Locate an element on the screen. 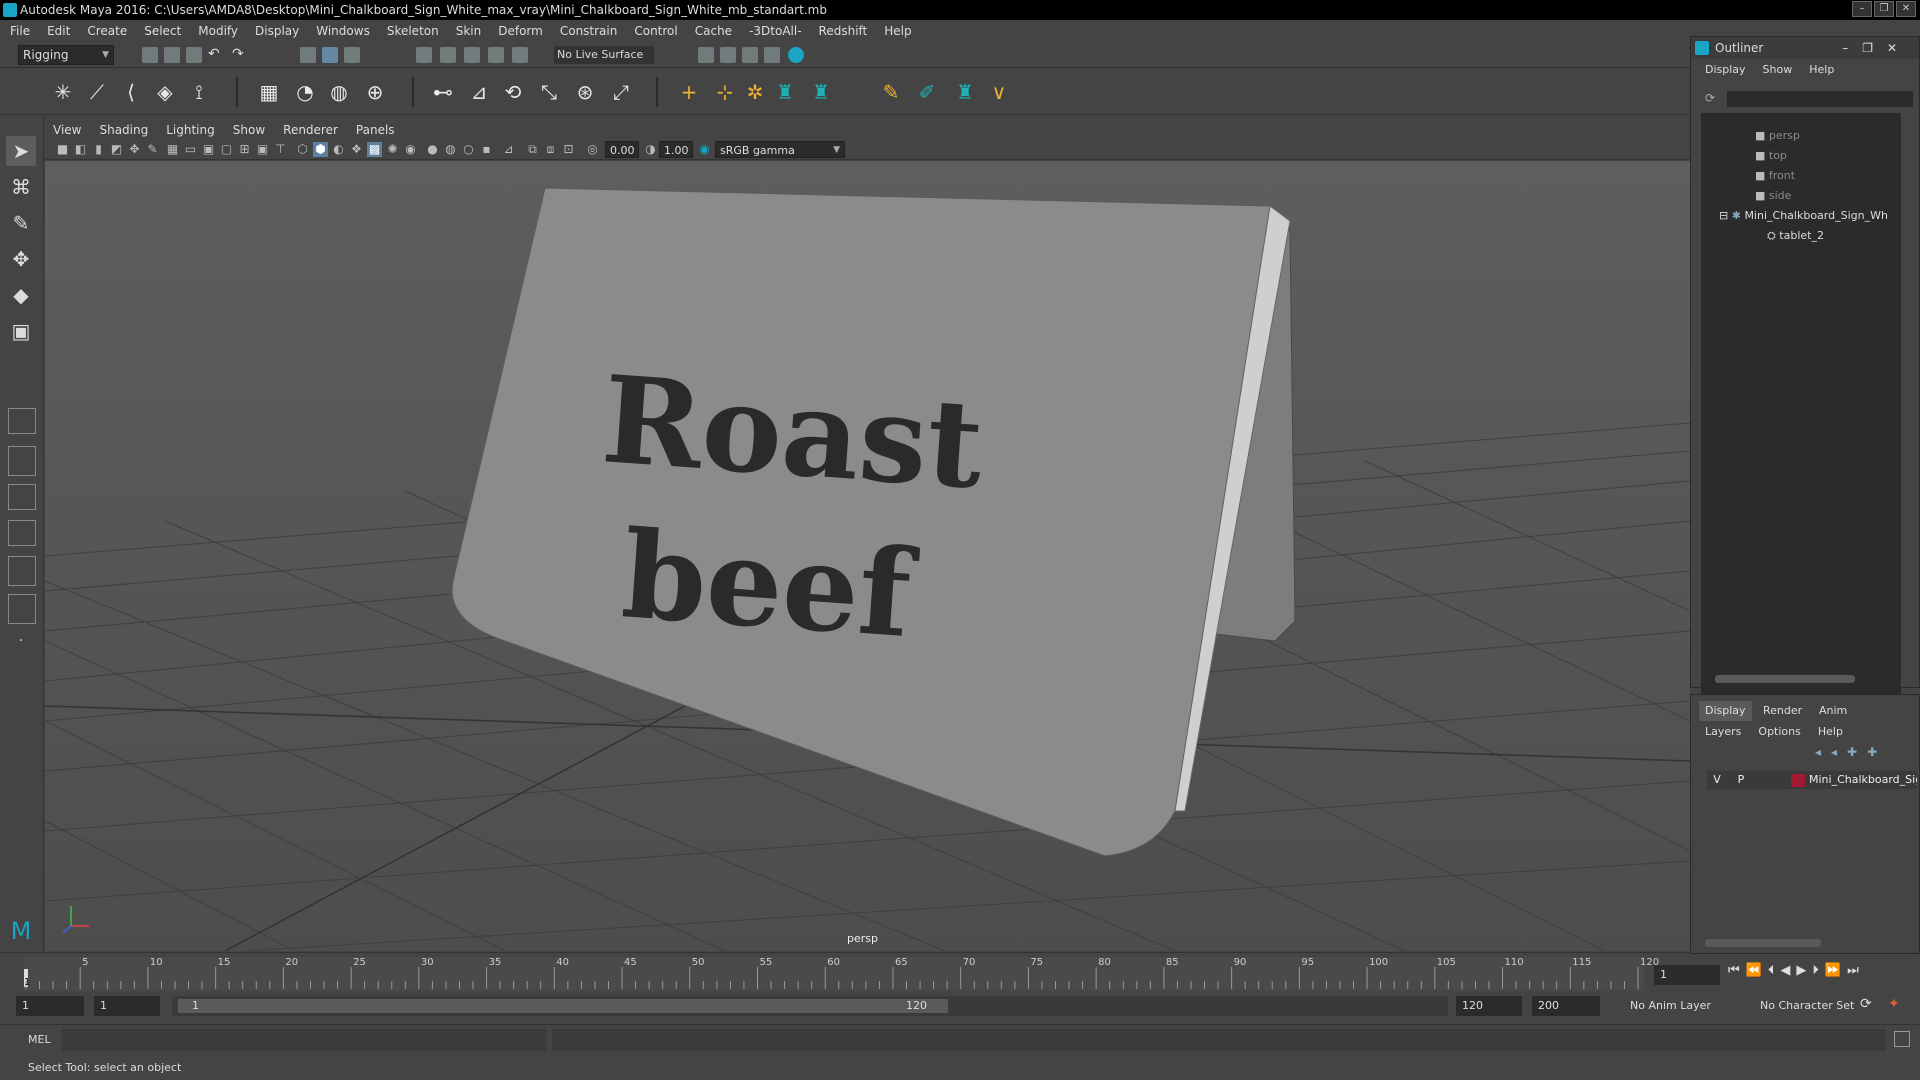 The width and height of the screenshot is (1920, 1080). render-settings-icon is located at coordinates (706, 55).